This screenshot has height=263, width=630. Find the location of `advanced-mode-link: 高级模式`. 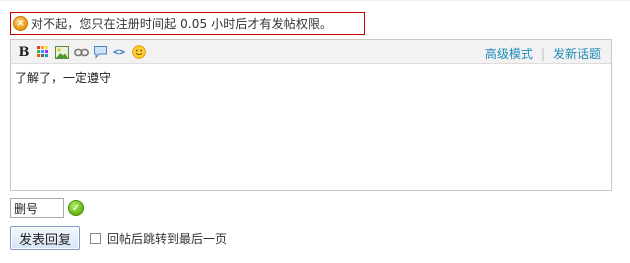

advanced-mode-link: 高级模式 is located at coordinates (509, 53).